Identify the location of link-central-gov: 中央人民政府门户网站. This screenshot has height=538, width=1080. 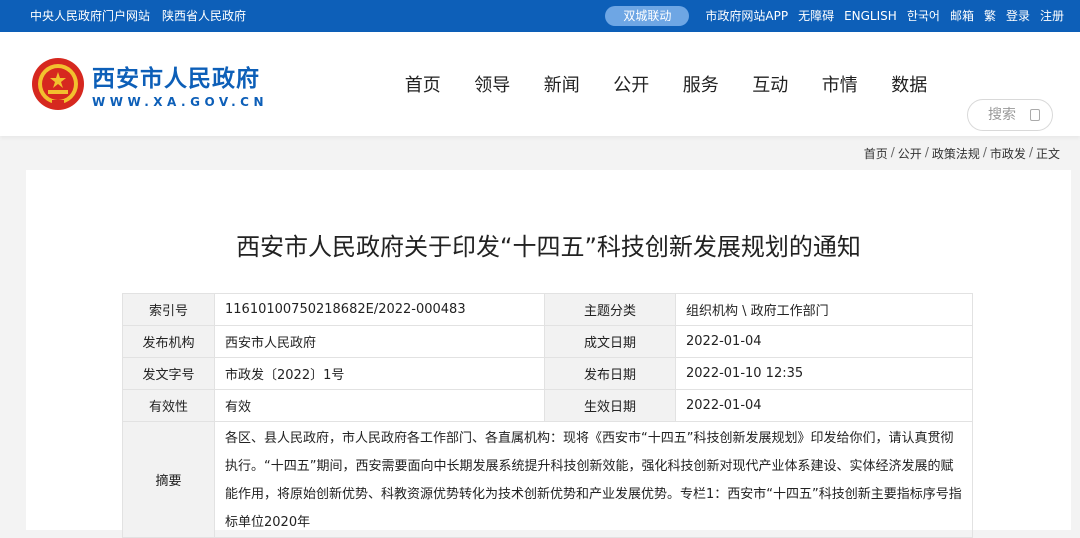
(90, 16).